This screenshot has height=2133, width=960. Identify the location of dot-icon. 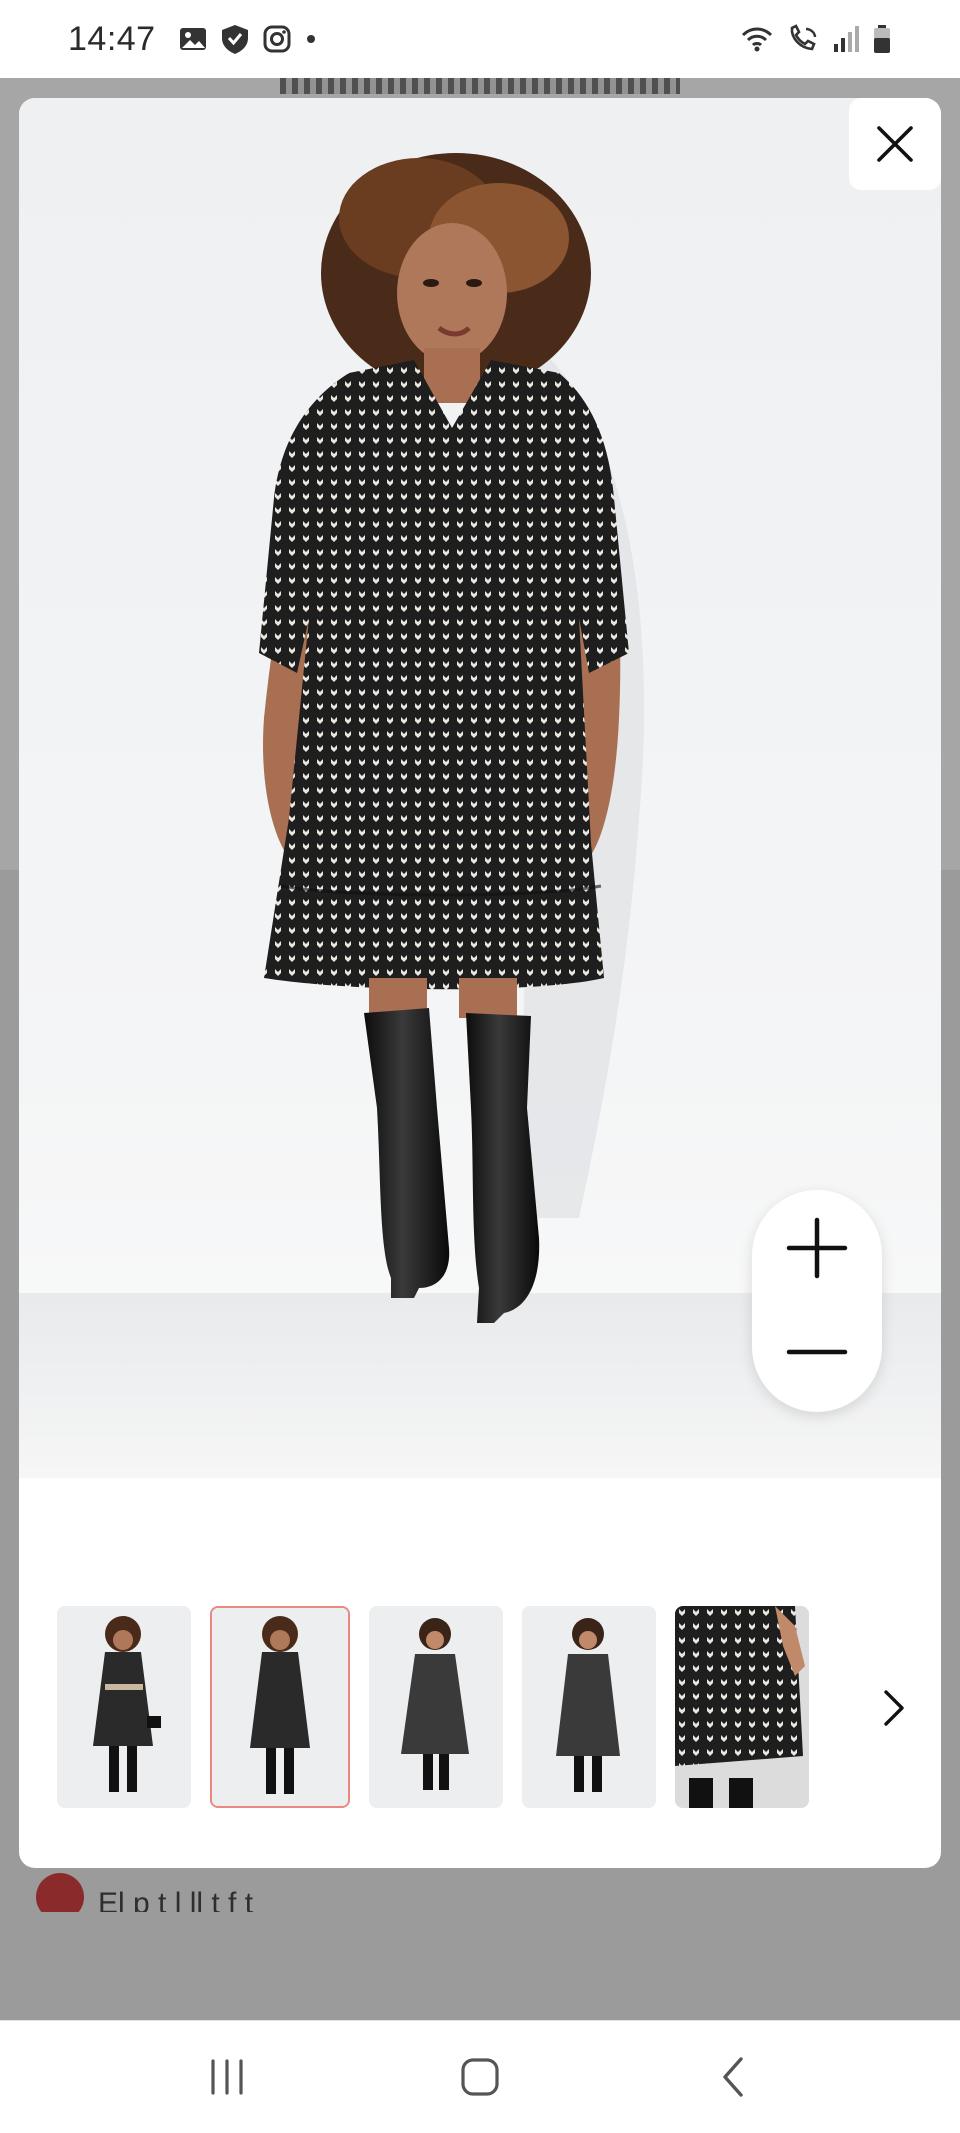
(311, 39).